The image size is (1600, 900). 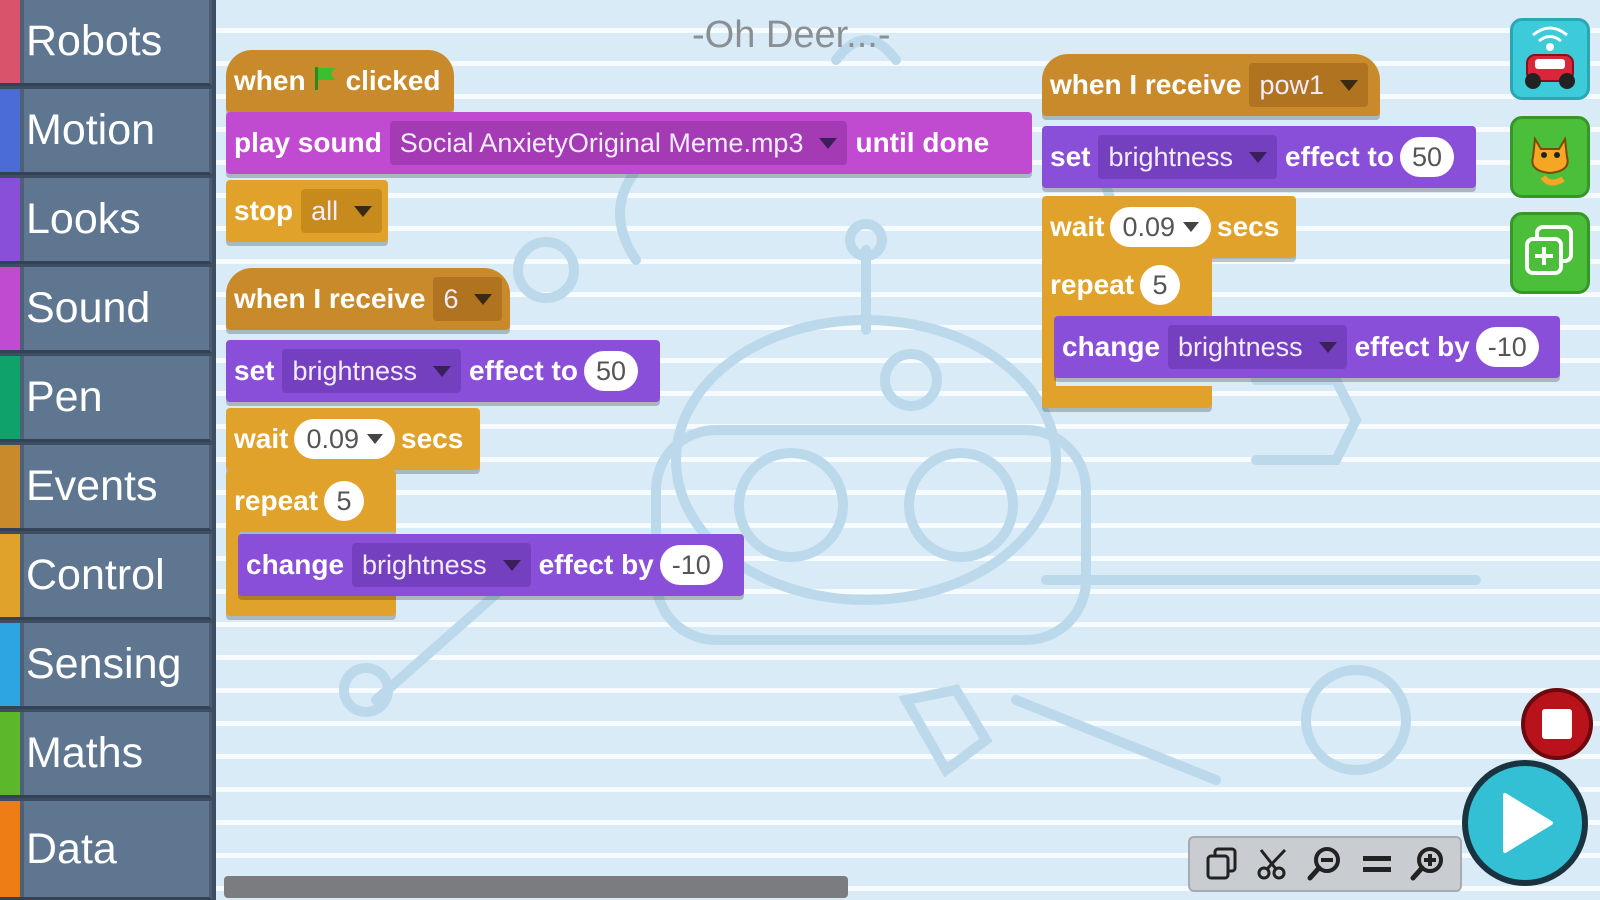 I want to click on duplicate-add-icon, so click(x=1549, y=250).